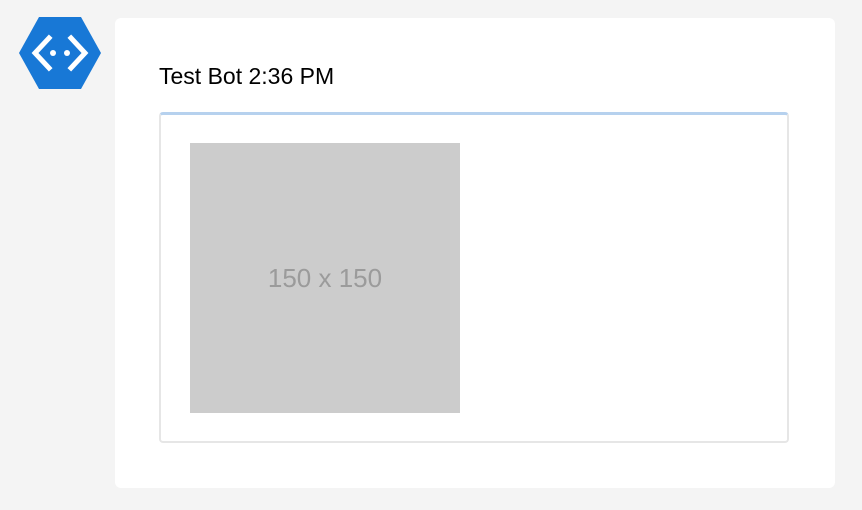  Describe the element at coordinates (201, 76) in the screenshot. I see `sender-name: Test Bot` at that location.